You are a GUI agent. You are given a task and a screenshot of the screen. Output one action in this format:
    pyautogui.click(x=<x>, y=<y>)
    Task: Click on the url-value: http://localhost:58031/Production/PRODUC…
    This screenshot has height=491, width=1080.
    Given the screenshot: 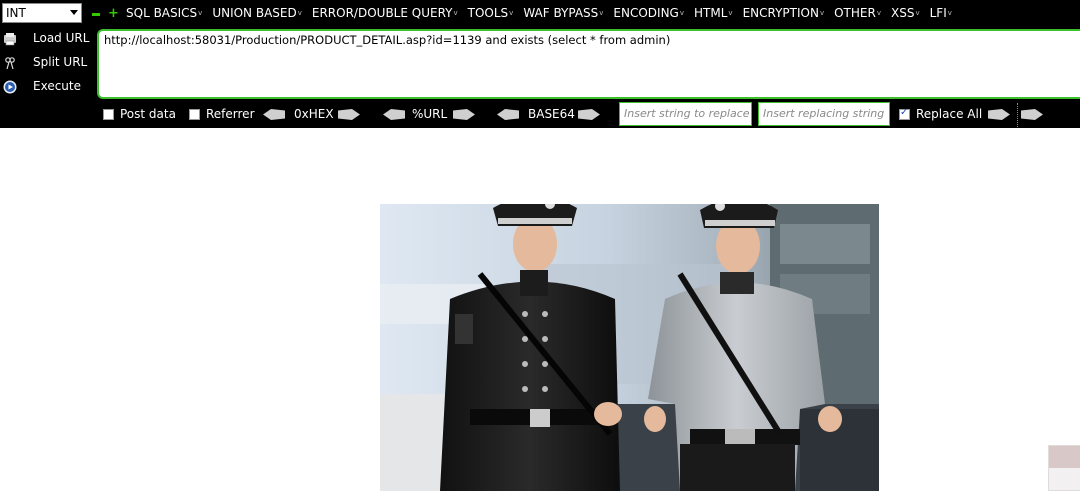 What is the action you would take?
    pyautogui.click(x=387, y=40)
    